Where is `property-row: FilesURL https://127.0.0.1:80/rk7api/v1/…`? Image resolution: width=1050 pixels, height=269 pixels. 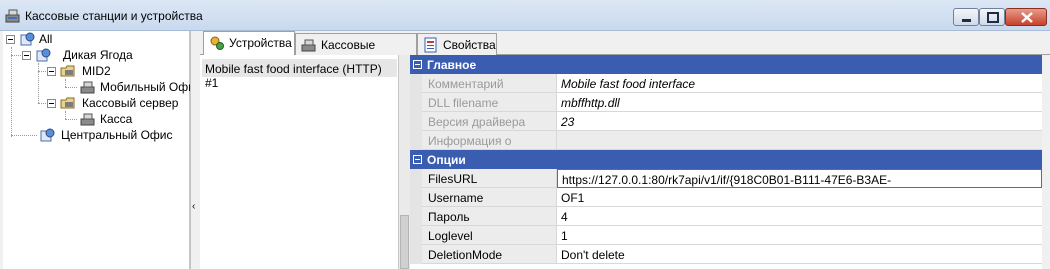
property-row: FilesURL https://127.0.0.1:80/rk7api/v1/… is located at coordinates (726, 185).